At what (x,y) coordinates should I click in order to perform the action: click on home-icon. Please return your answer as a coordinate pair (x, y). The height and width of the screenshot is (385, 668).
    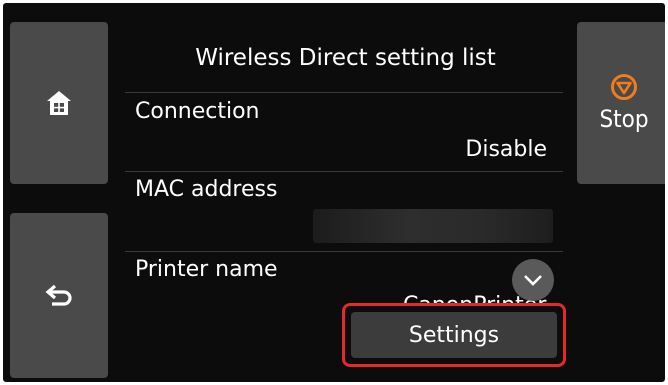
    Looking at the image, I should click on (59, 103).